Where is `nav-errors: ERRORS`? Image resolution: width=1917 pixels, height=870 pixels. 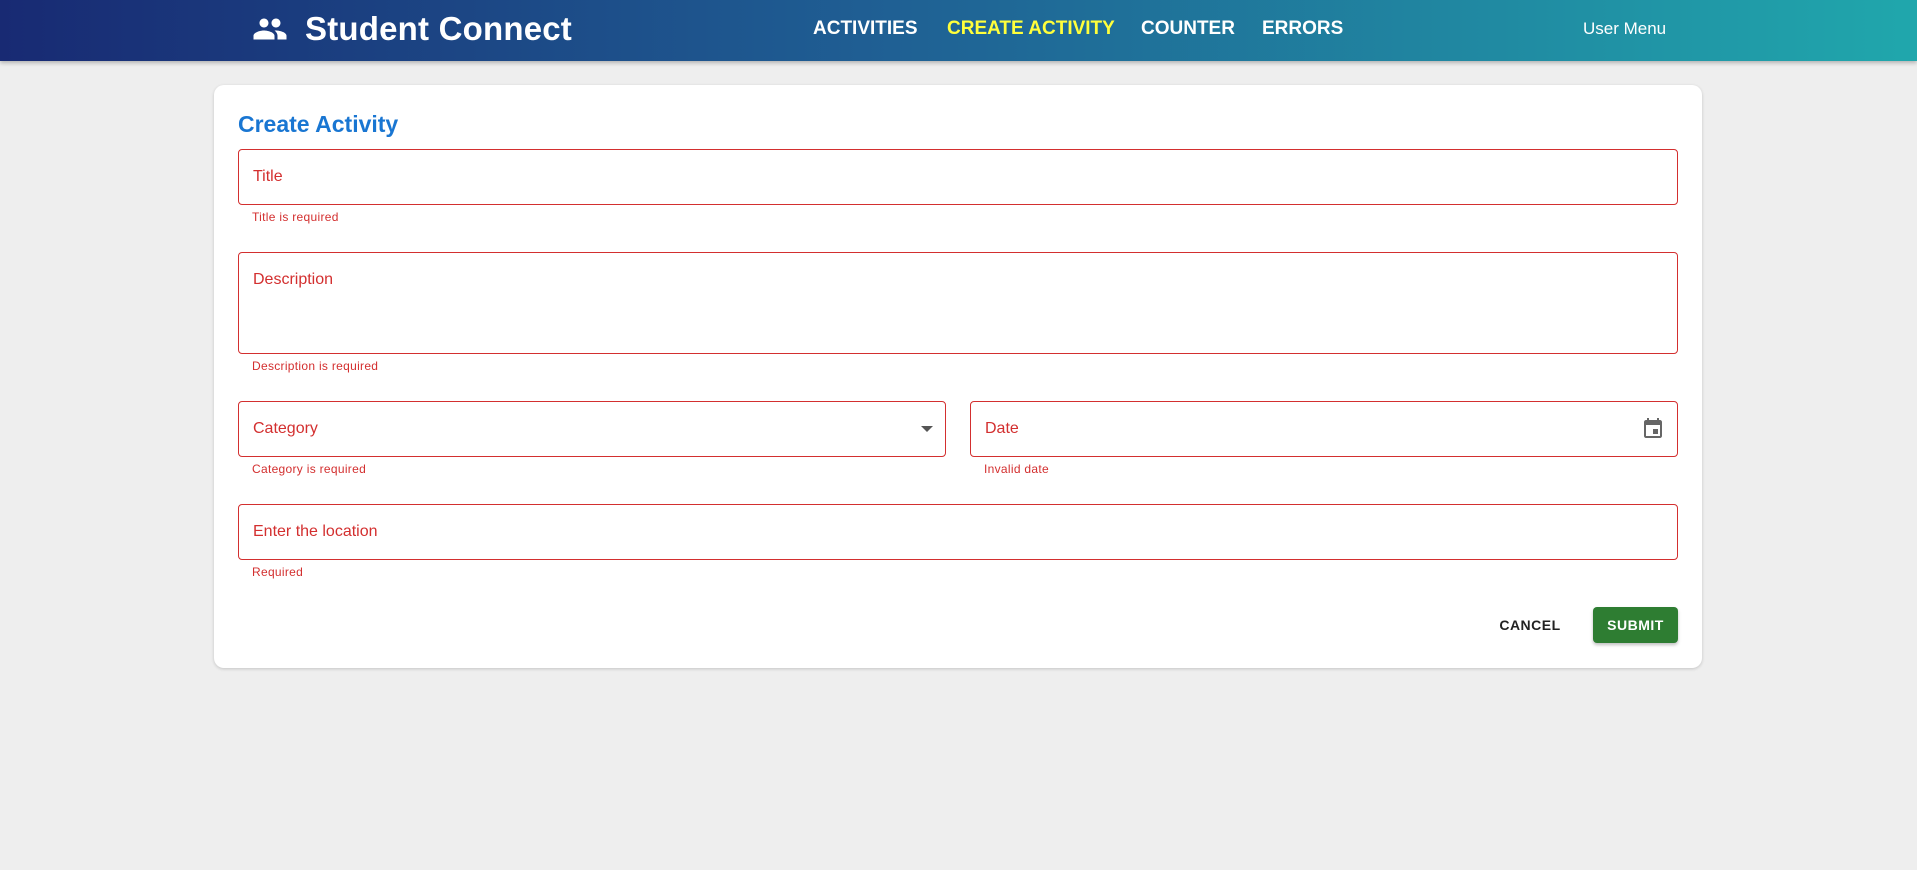 nav-errors: ERRORS is located at coordinates (1302, 28).